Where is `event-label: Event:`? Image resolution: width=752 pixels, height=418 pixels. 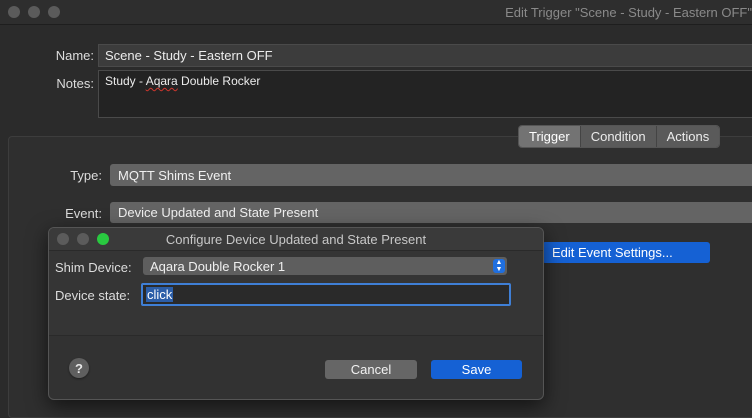 event-label: Event: is located at coordinates (83, 213).